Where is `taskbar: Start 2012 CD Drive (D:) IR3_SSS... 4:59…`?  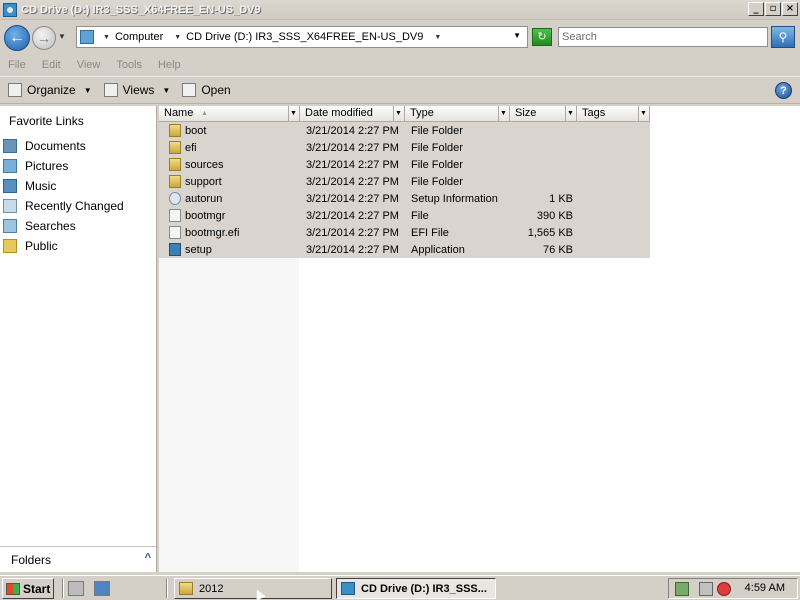 taskbar: Start 2012 CD Drive (D:) IR3_SSS... 4:59… is located at coordinates (400, 587).